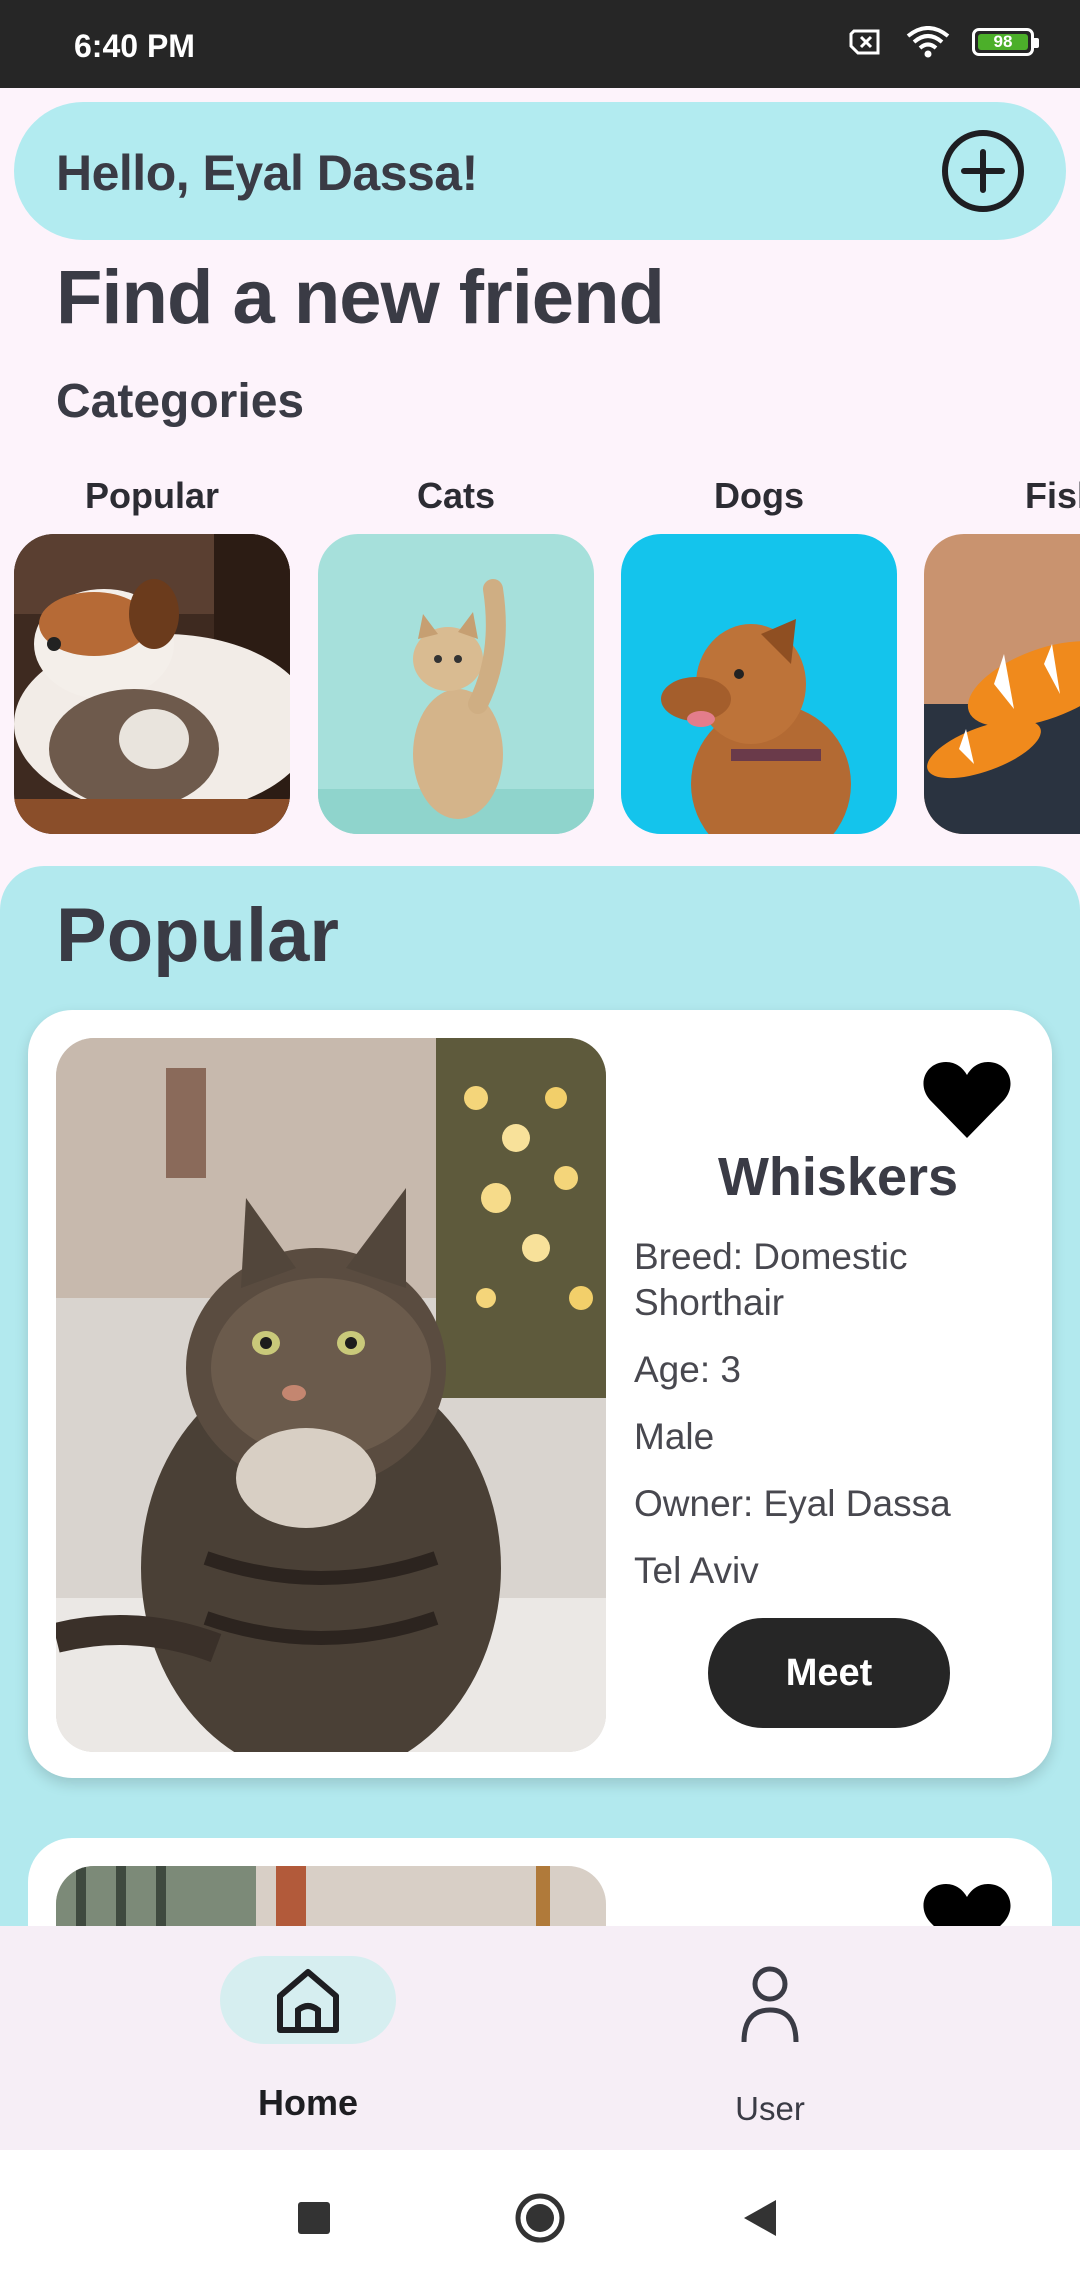 The height and width of the screenshot is (2280, 1080). I want to click on user-icon, so click(770, 2004).